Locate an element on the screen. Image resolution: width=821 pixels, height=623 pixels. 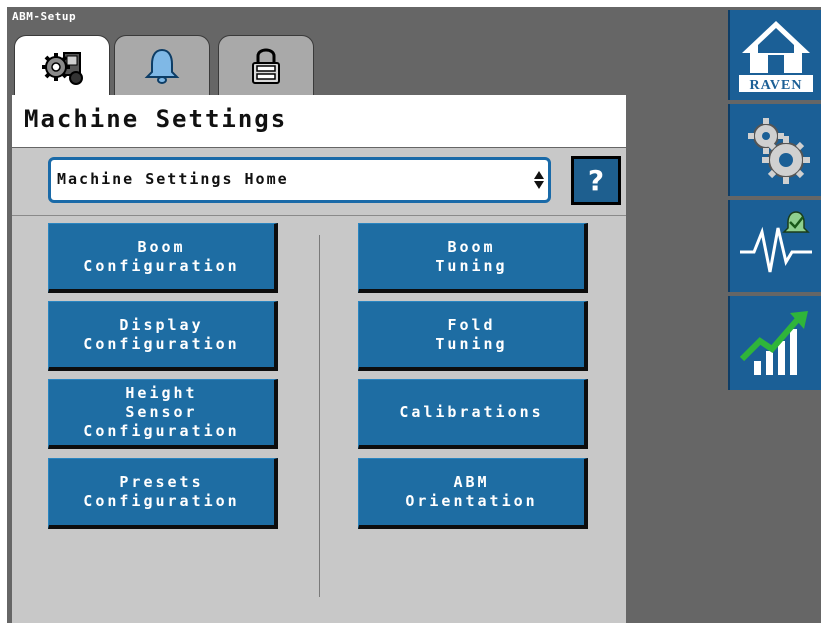
height-sensor-configuration-button: Height Sensor Configuration is located at coordinates (163, 414).